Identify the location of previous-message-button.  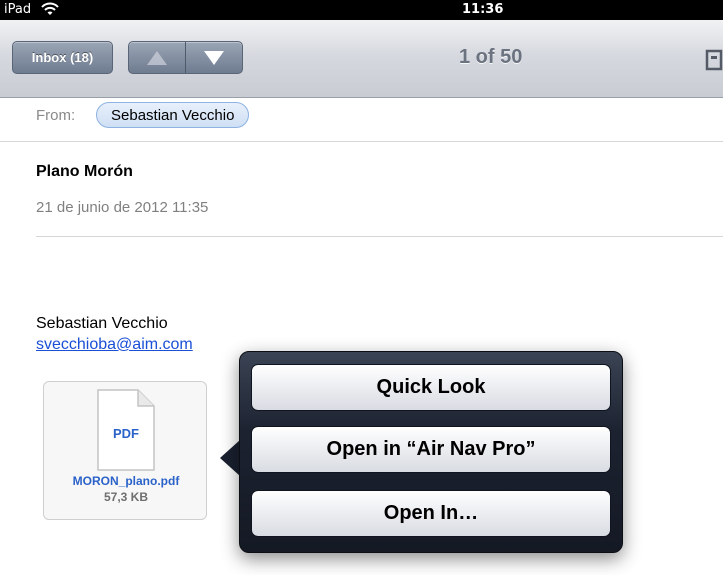
(157, 57).